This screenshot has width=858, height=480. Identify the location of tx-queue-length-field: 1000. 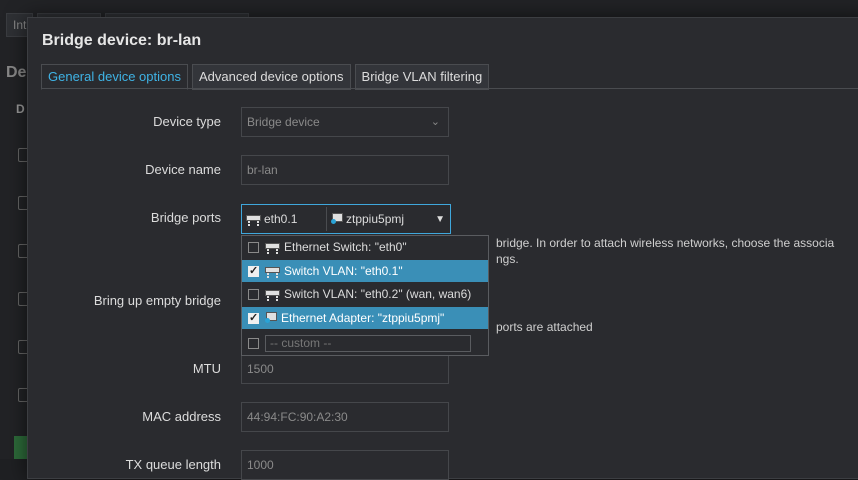
(345, 465).